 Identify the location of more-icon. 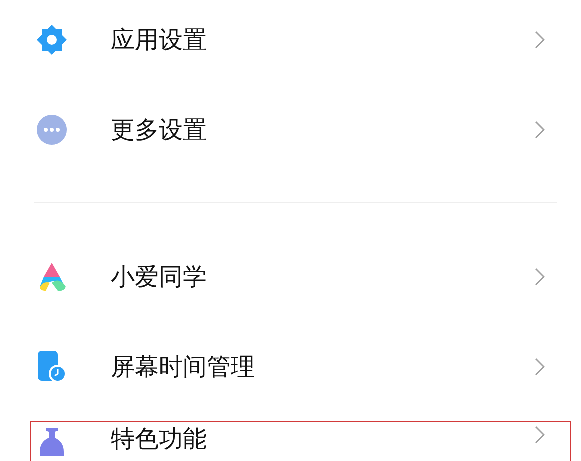
(52, 130).